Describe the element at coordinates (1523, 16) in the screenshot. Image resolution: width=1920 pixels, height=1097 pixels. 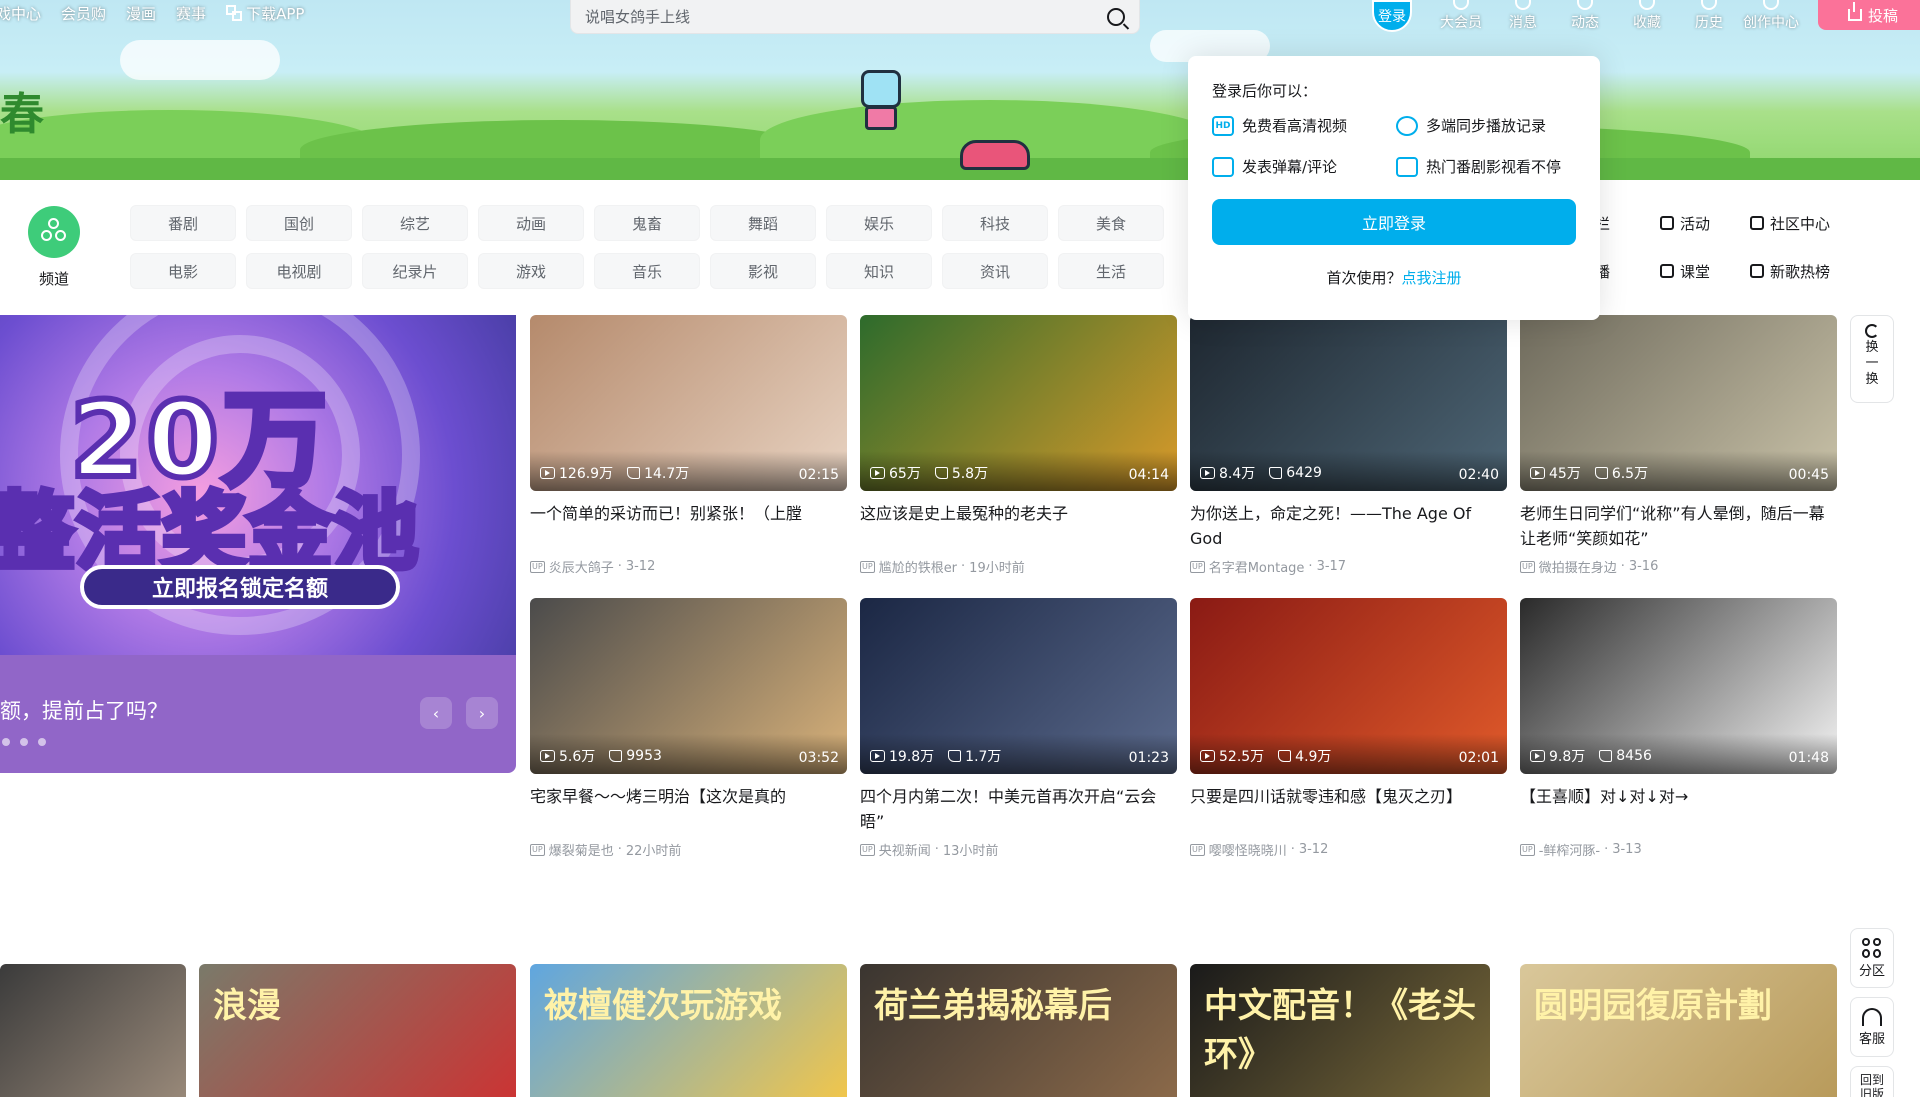
I see `nav-messages: 消息` at that location.